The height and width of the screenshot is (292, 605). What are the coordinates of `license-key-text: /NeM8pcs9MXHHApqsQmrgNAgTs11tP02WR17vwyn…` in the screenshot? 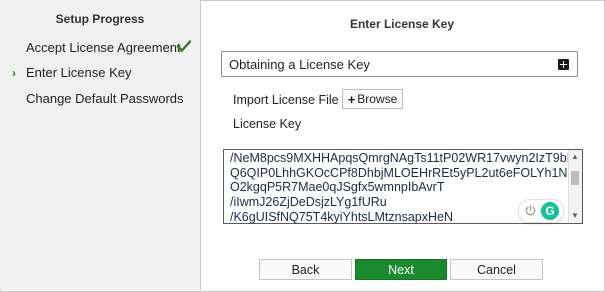 It's located at (406, 187).